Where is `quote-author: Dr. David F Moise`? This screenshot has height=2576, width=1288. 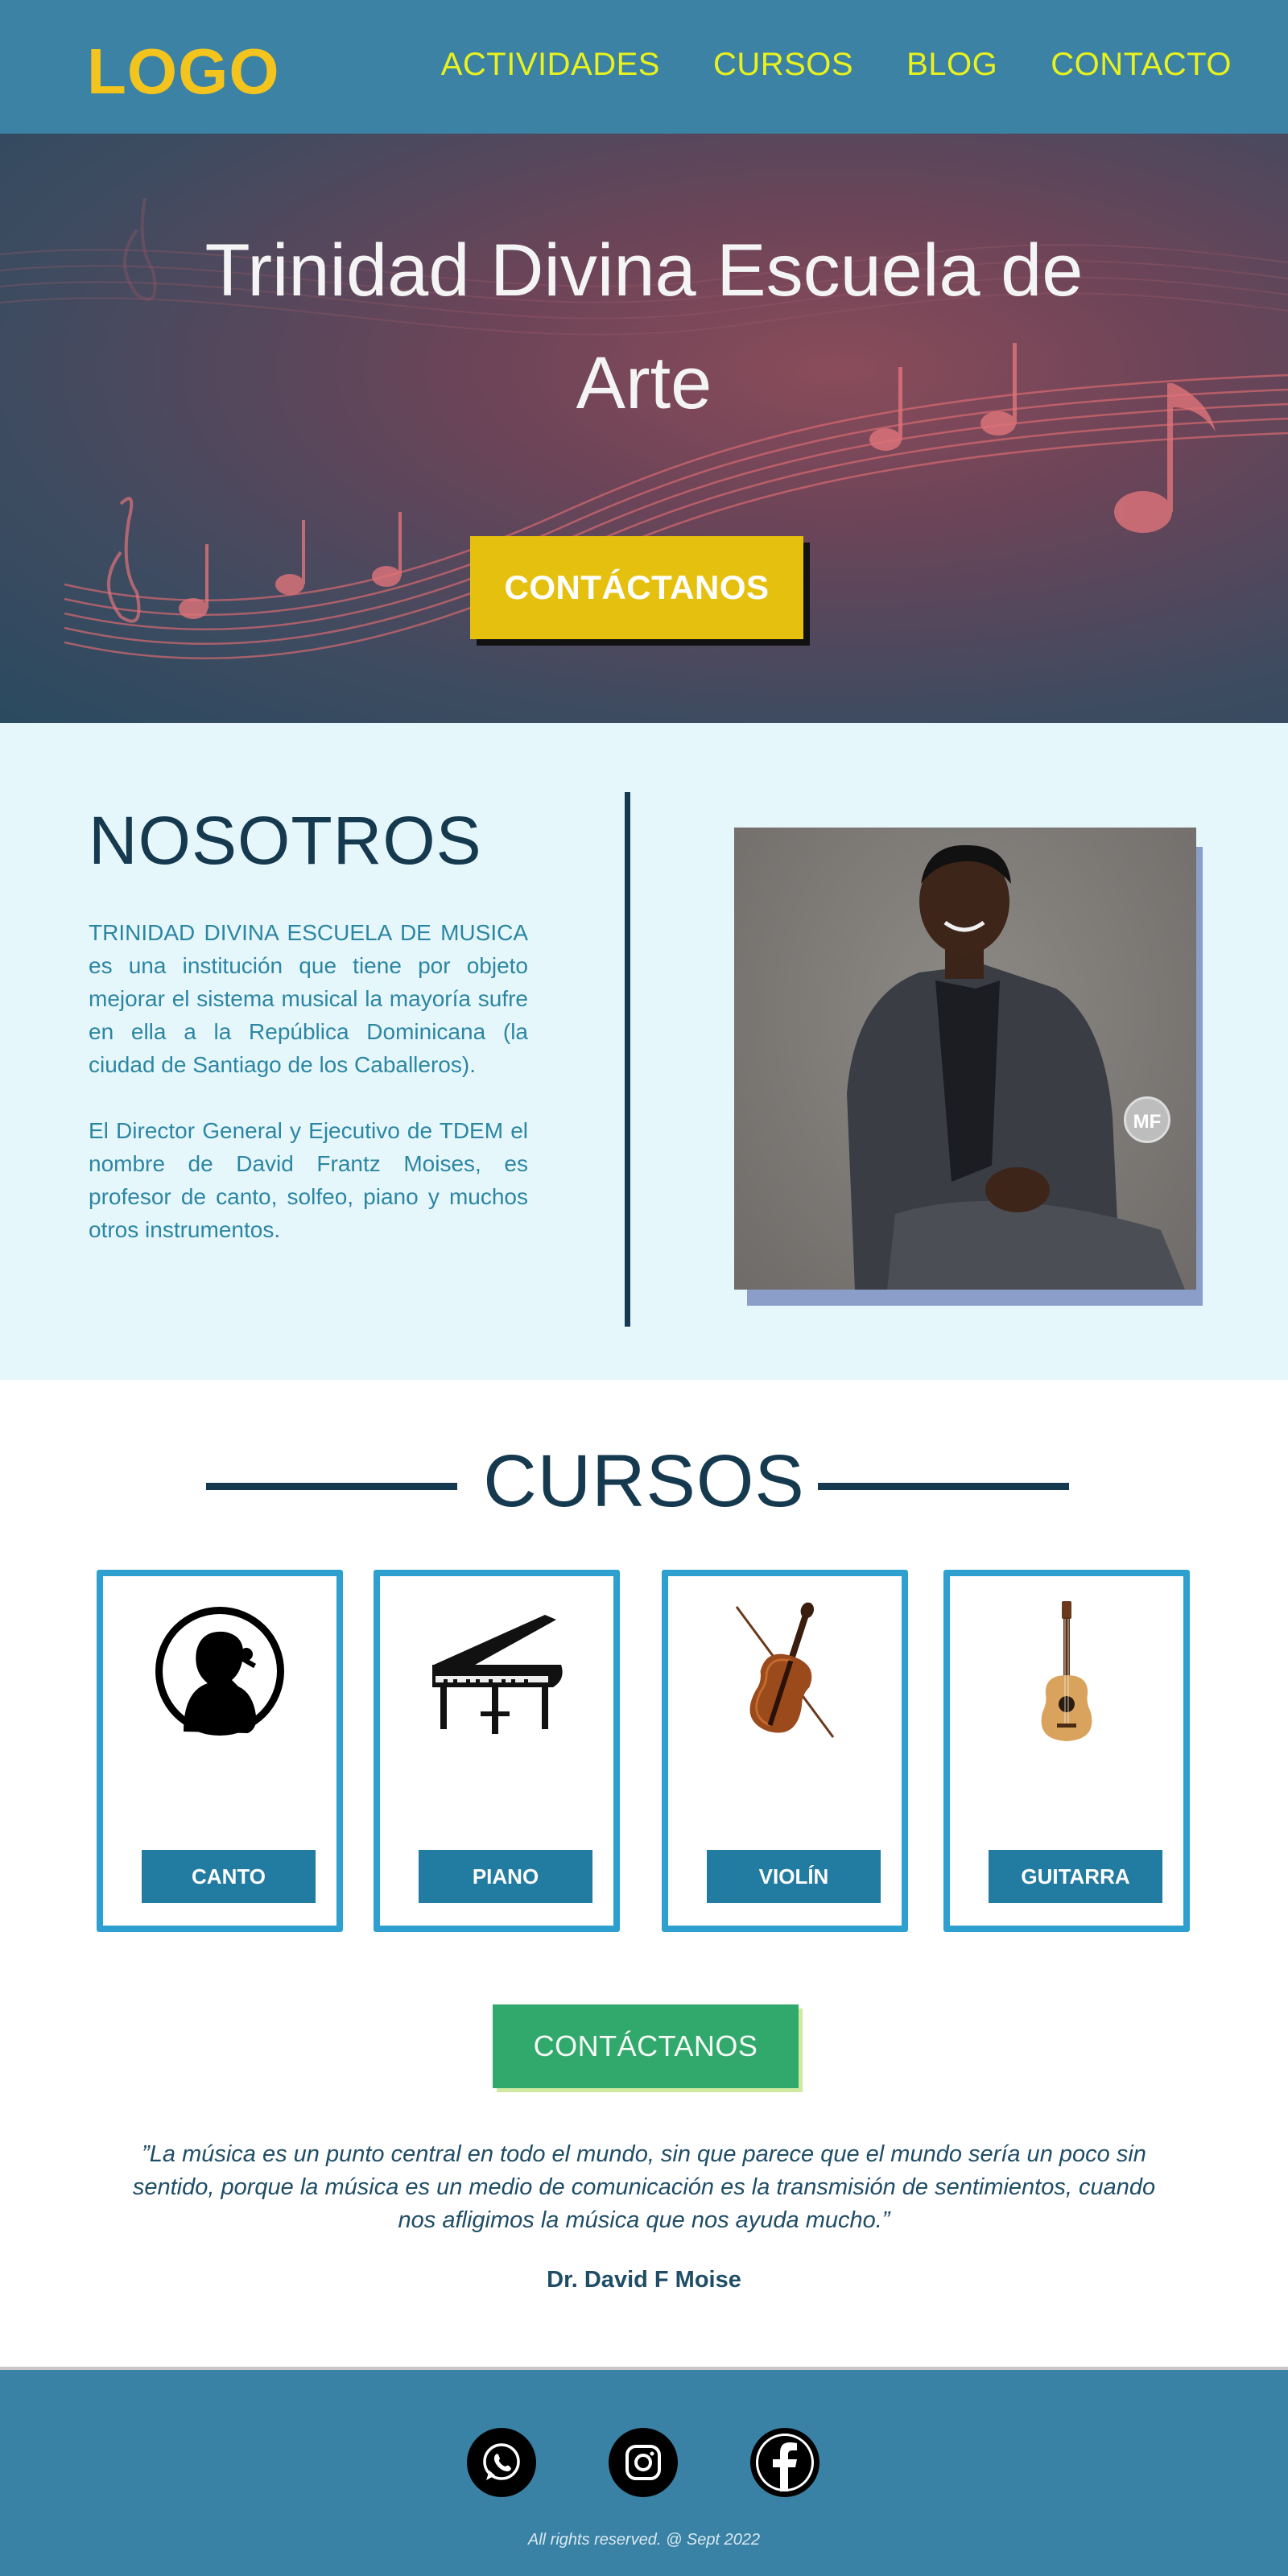 quote-author: Dr. David F Moise is located at coordinates (644, 2280).